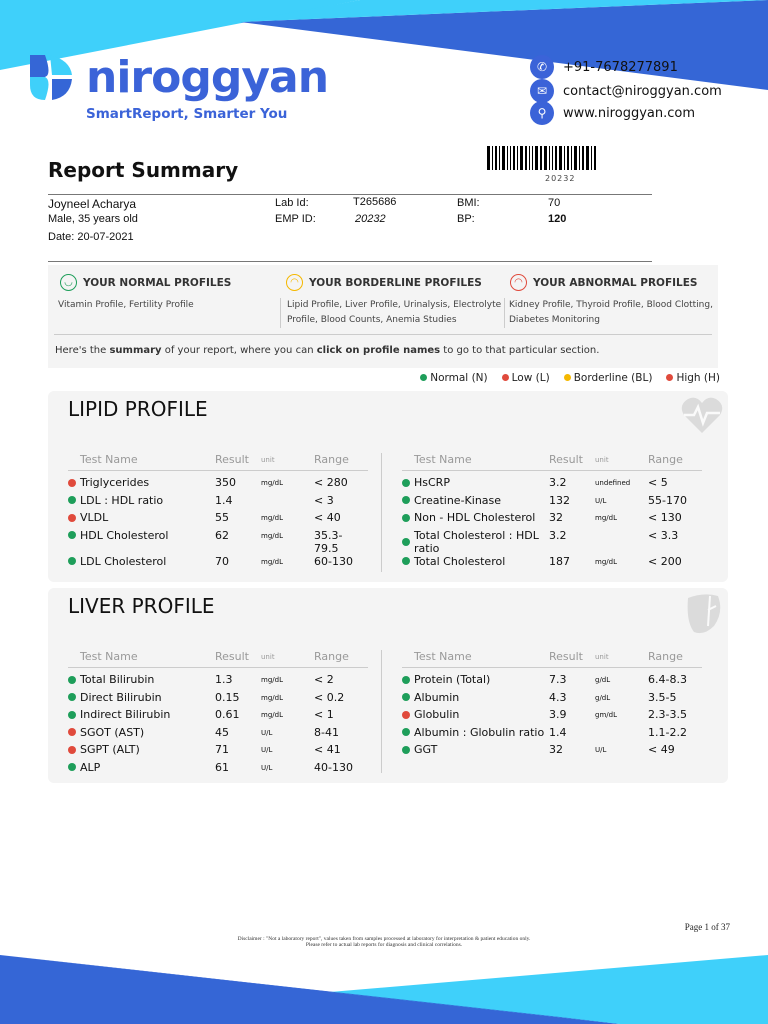 This screenshot has height=1024, width=768. I want to click on phone-text: +91-7678277891, so click(620, 67).